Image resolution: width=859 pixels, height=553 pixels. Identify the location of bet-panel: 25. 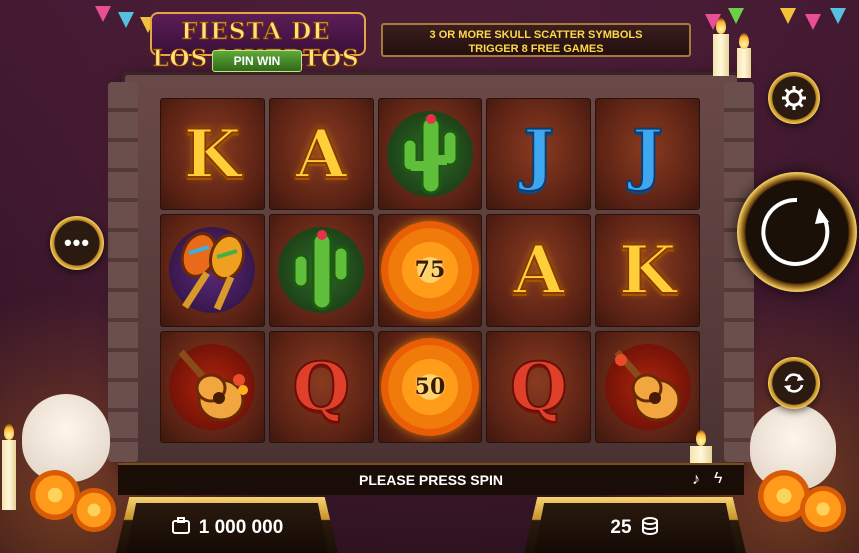
(635, 525).